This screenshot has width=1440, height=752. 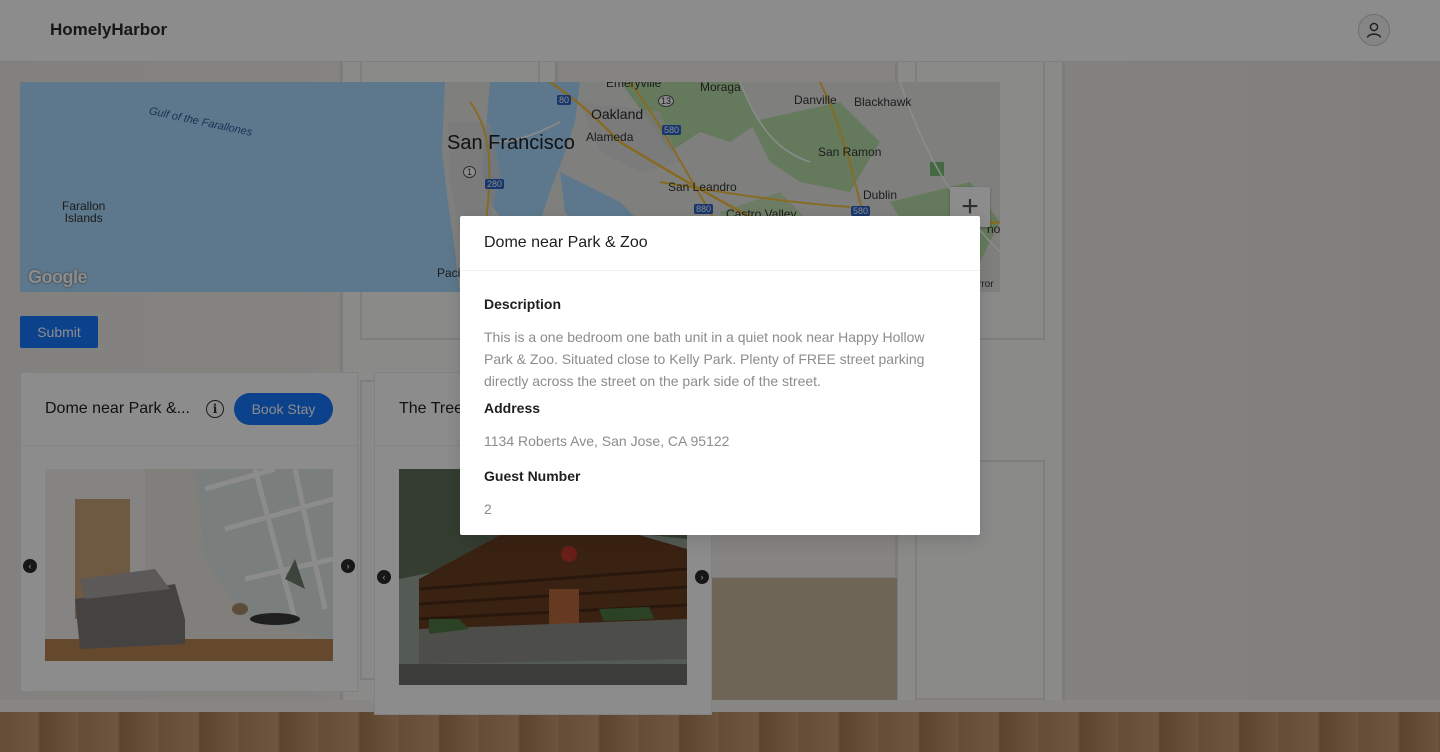 I want to click on description-label: Description, so click(x=523, y=304).